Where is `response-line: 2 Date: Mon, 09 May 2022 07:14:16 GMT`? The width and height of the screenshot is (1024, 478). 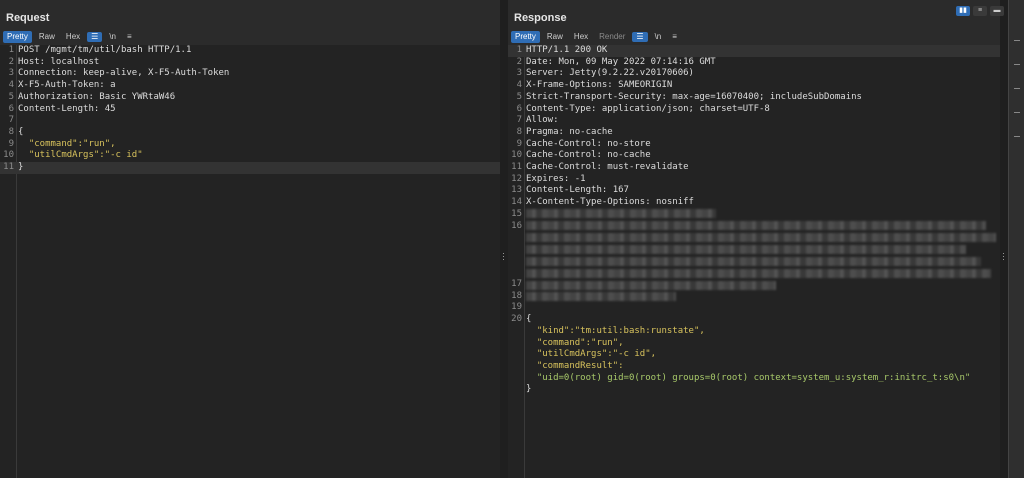 response-line: 2 Date: Mon, 09 May 2022 07:14:16 GMT is located at coordinates (758, 63).